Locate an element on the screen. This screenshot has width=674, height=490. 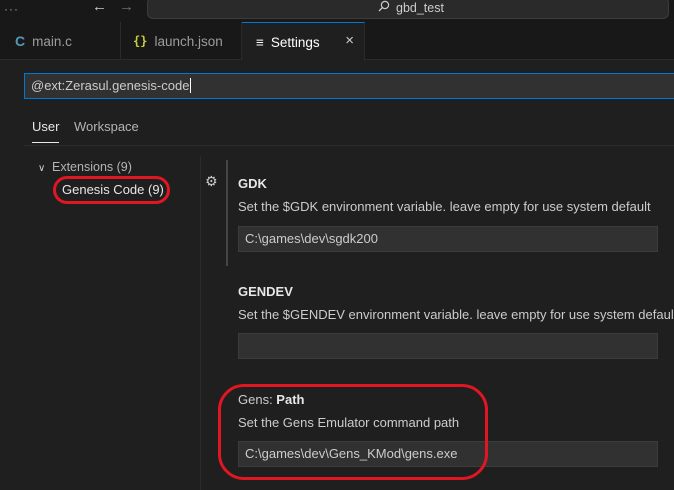
tab-label: launch.json is located at coordinates (188, 41).